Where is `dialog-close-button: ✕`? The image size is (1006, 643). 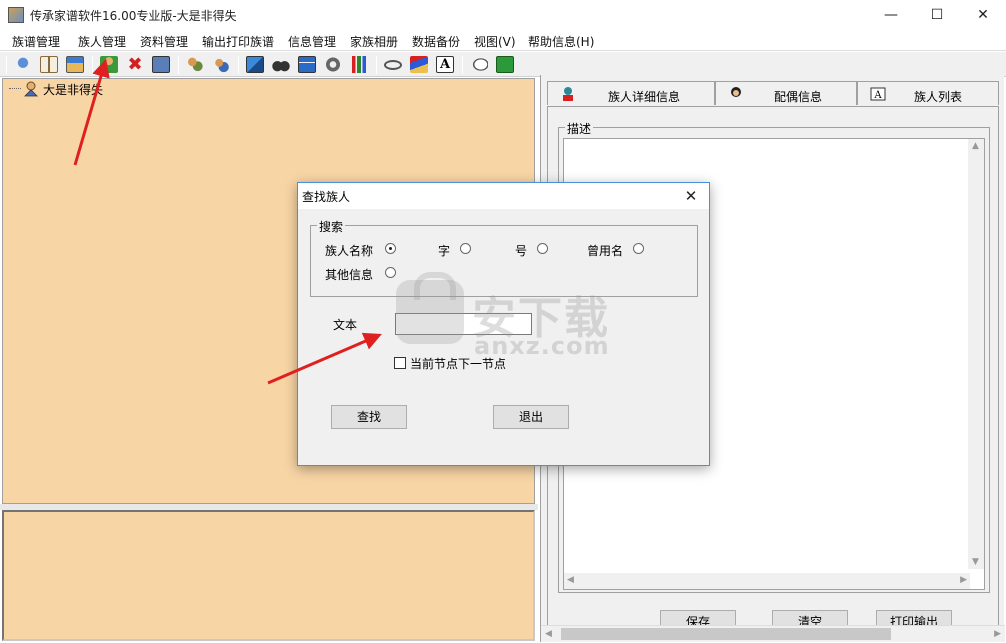 dialog-close-button: ✕ is located at coordinates (691, 196).